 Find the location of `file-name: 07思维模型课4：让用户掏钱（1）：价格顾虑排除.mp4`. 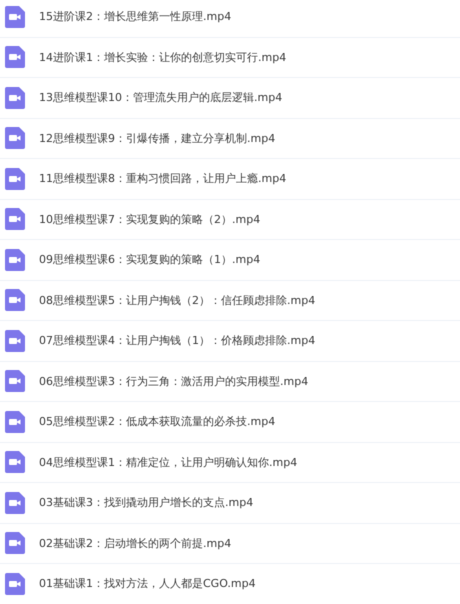

file-name: 07思维模型课4：让用户掏钱（1）：价格顾虑排除.mp4 is located at coordinates (177, 340).